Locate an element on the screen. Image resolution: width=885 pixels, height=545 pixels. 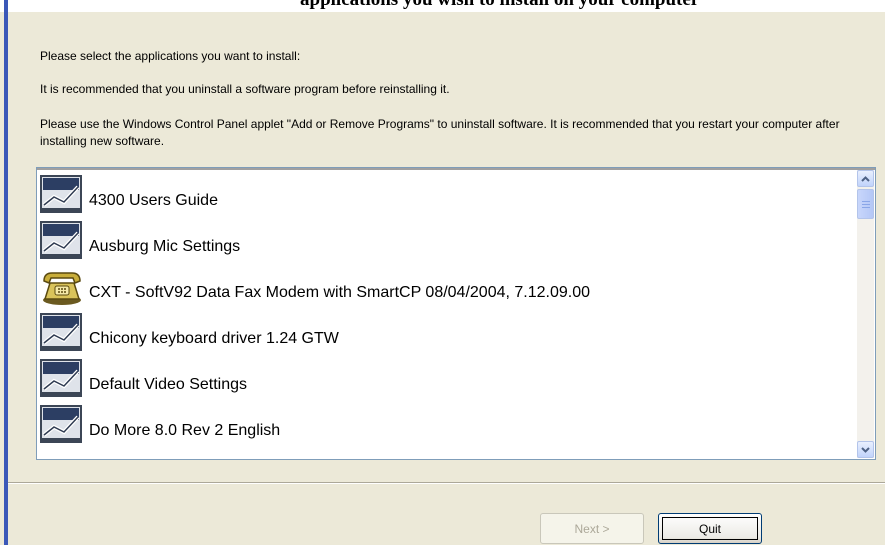
list-item-ausburg-mic-settings: Ausburg Mic Settings is located at coordinates (447, 239).